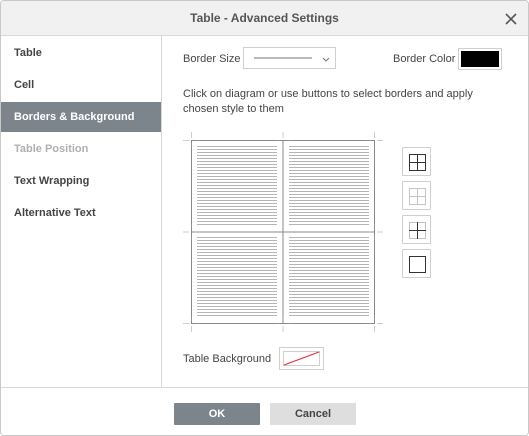 The height and width of the screenshot is (436, 529). What do you see at coordinates (227, 359) in the screenshot?
I see `table-background-label: Table Background` at bounding box center [227, 359].